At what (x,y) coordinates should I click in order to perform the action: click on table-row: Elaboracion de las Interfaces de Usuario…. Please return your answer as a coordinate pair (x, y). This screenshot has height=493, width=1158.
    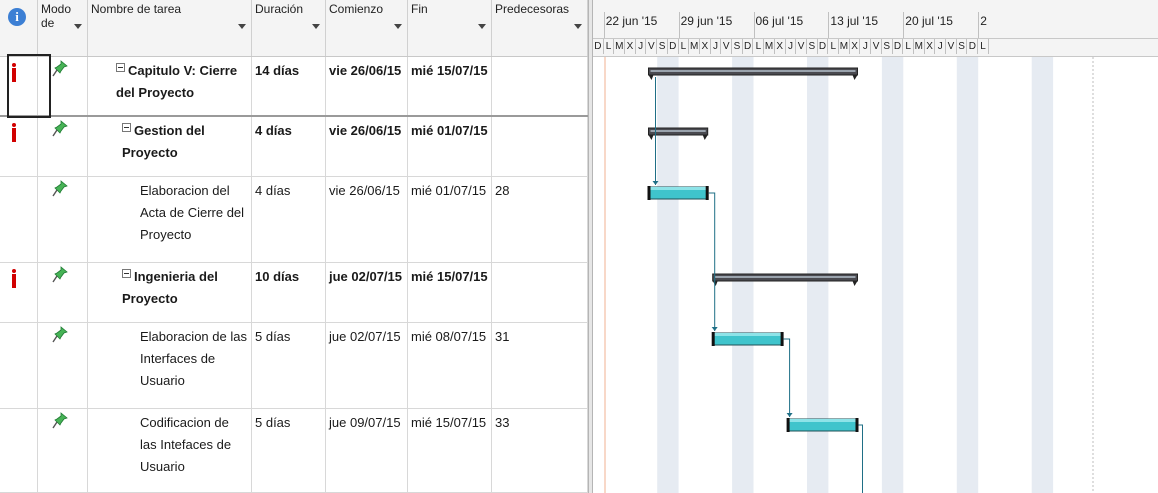
    Looking at the image, I should click on (294, 366).